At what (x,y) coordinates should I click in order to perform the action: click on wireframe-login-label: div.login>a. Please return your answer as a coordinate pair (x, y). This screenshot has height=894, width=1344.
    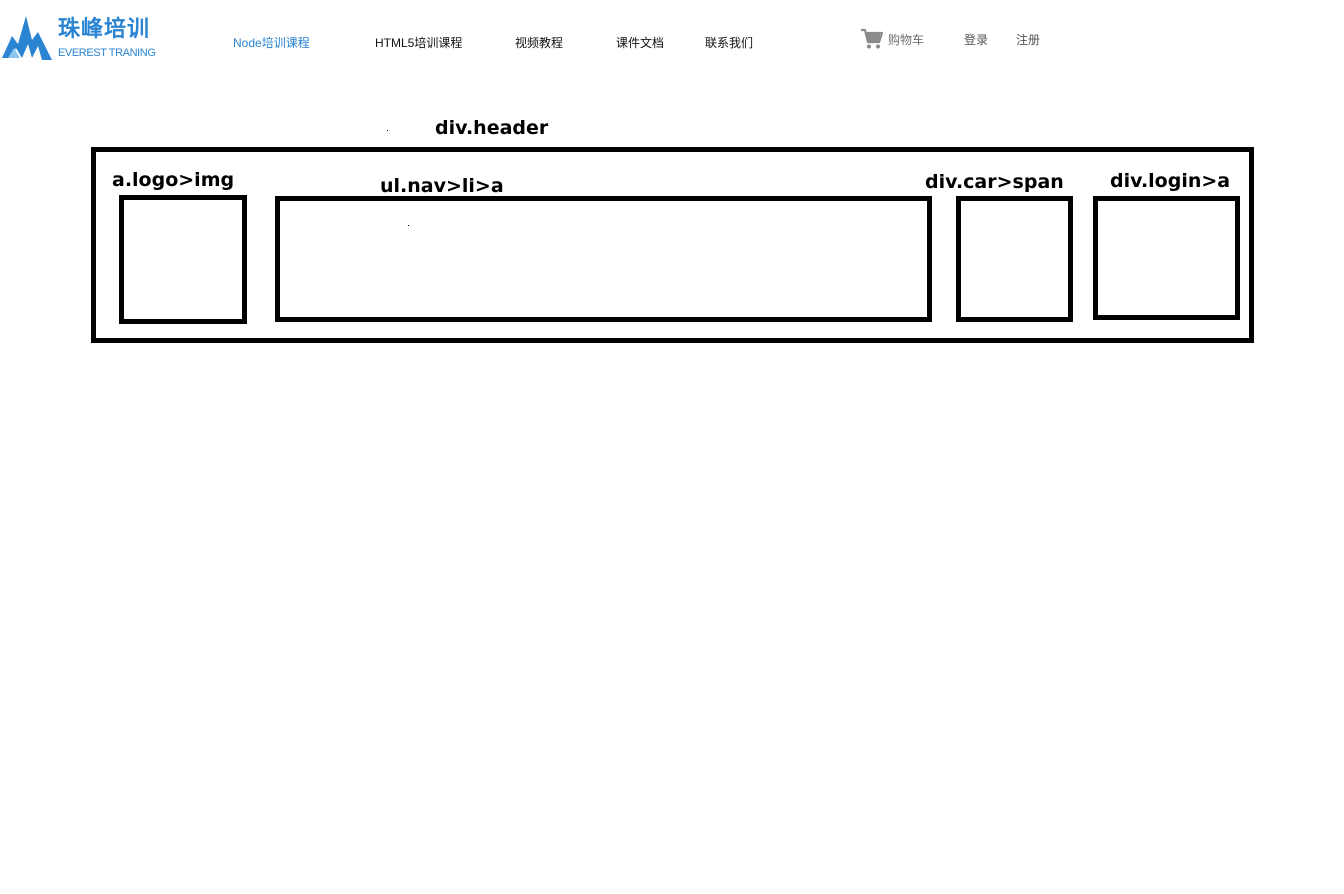
    Looking at the image, I should click on (1170, 181).